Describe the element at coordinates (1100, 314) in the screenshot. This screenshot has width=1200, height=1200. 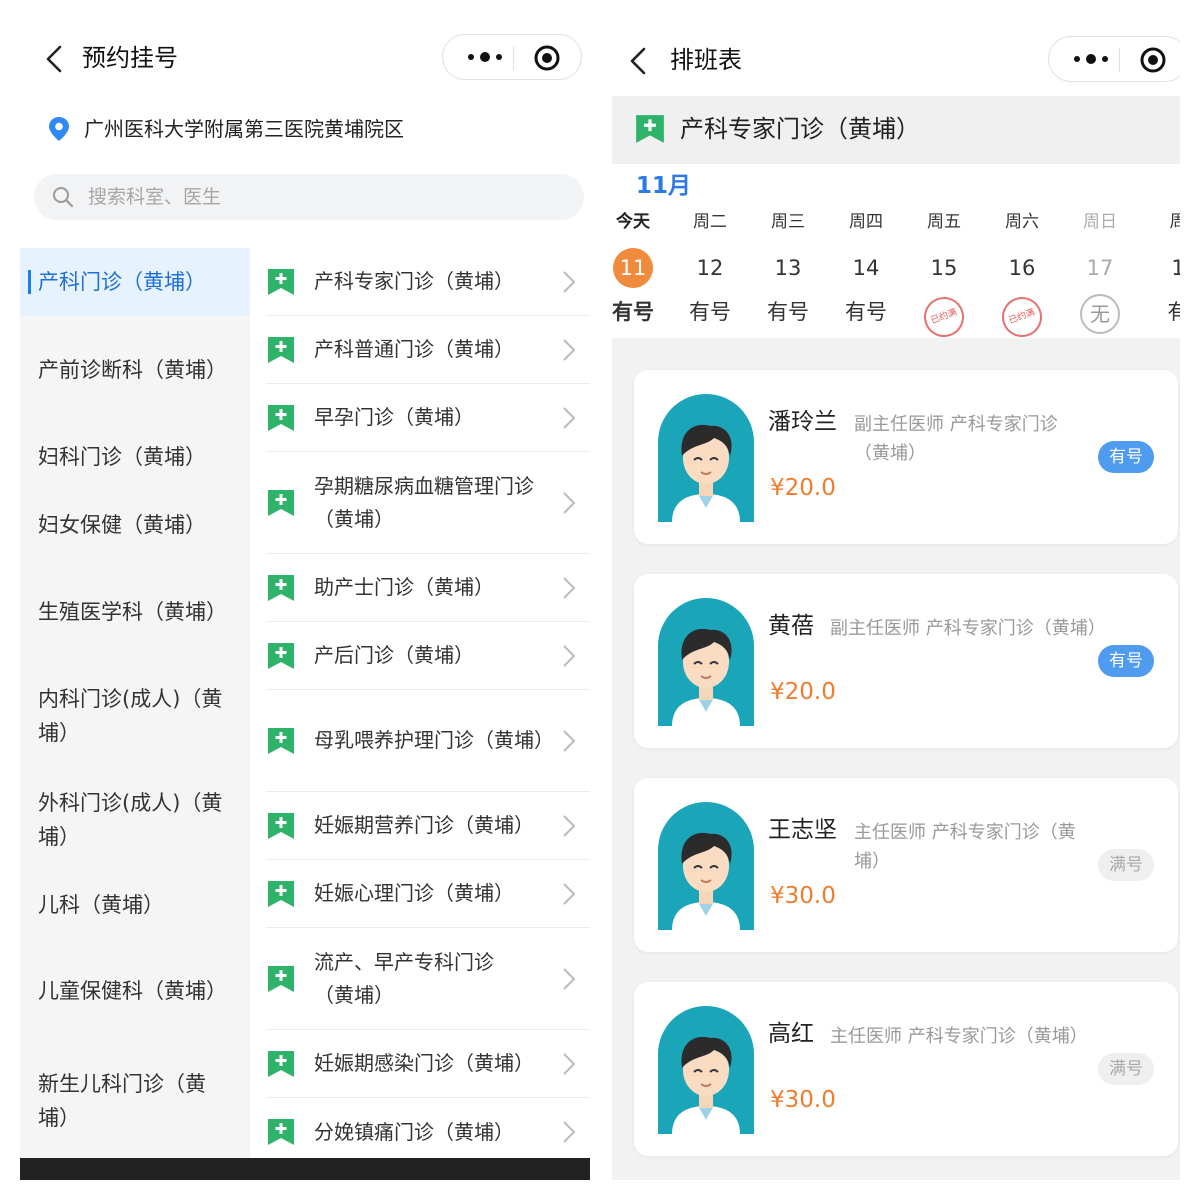
I see `no-schedule-stamp: 无` at that location.